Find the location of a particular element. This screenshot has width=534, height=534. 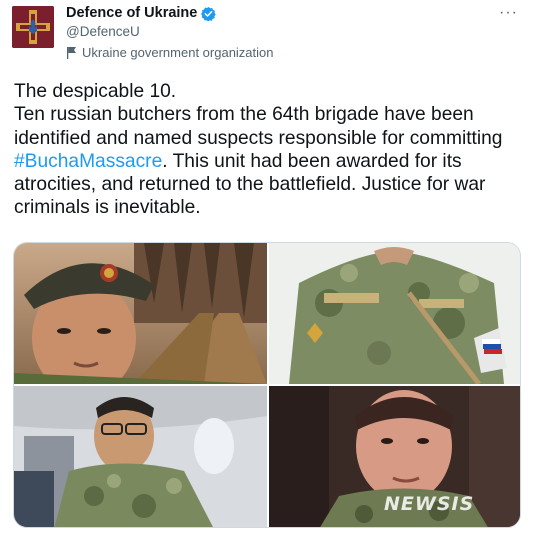

photo-soldier-airplane-image is located at coordinates (140, 456).